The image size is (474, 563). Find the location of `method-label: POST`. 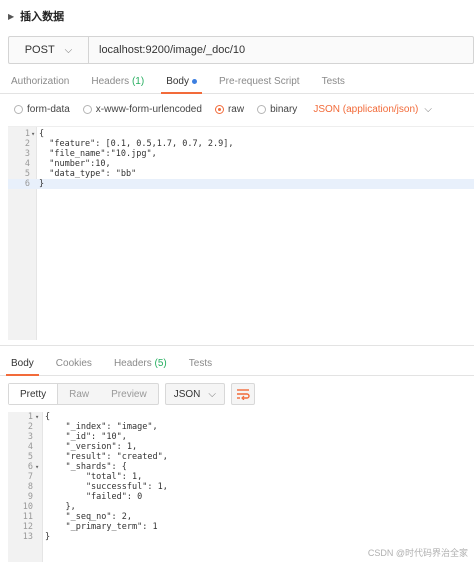

method-label: POST is located at coordinates (39, 50).